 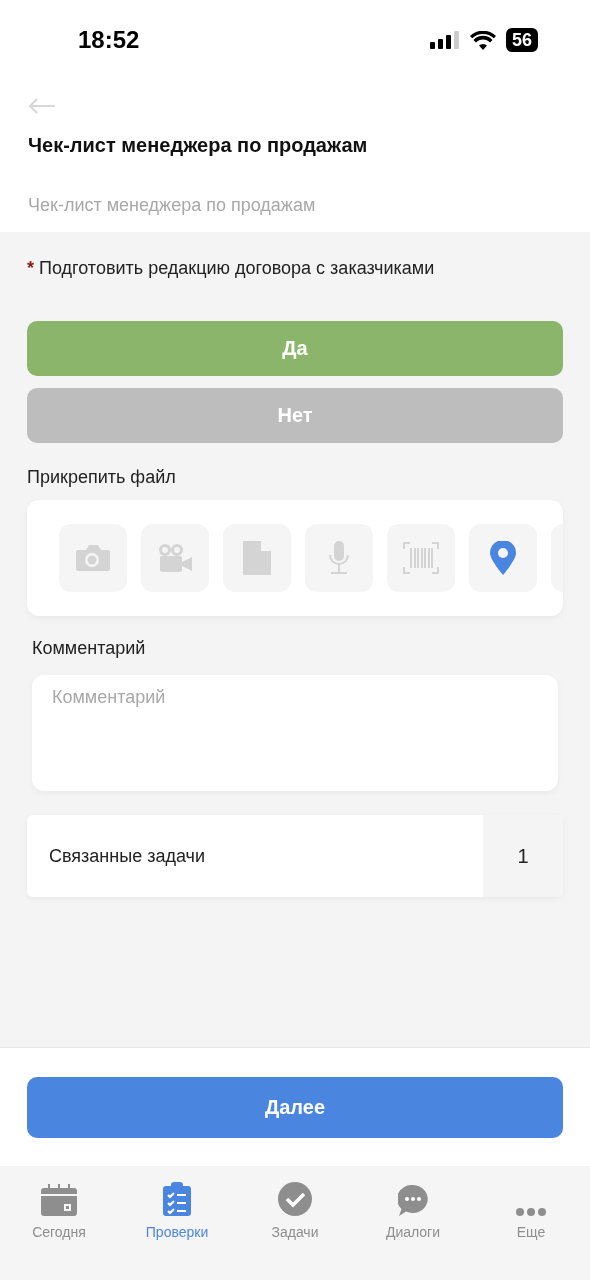 I want to click on location-pin-icon, so click(x=503, y=558).